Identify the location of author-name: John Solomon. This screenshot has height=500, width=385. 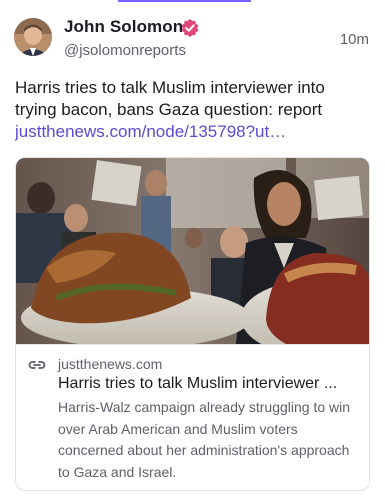
(123, 27).